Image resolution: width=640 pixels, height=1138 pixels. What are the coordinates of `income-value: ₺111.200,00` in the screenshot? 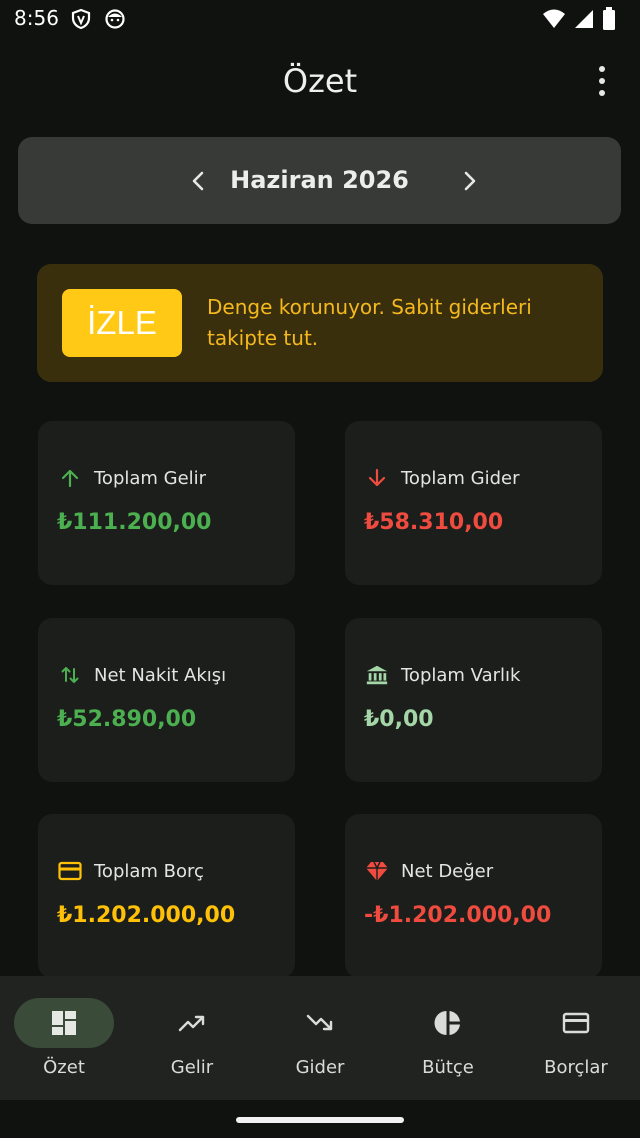 It's located at (134, 522).